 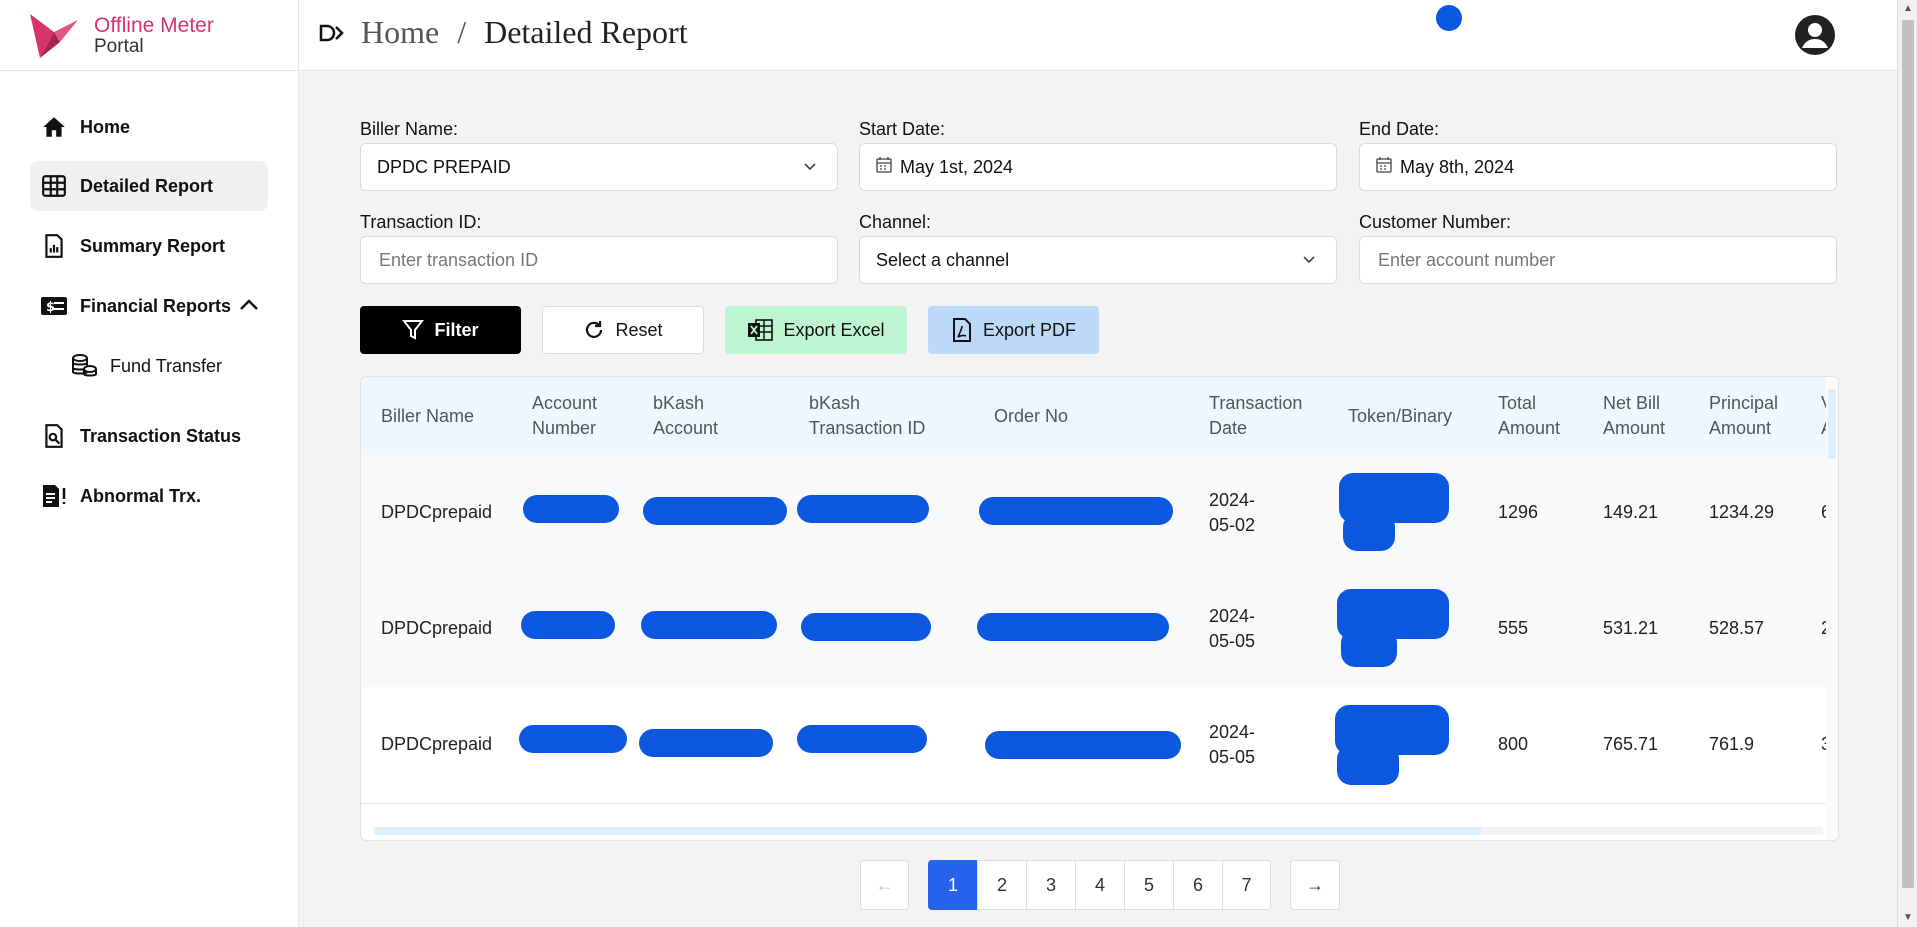 I want to click on page-number: 4, so click(x=1099, y=884).